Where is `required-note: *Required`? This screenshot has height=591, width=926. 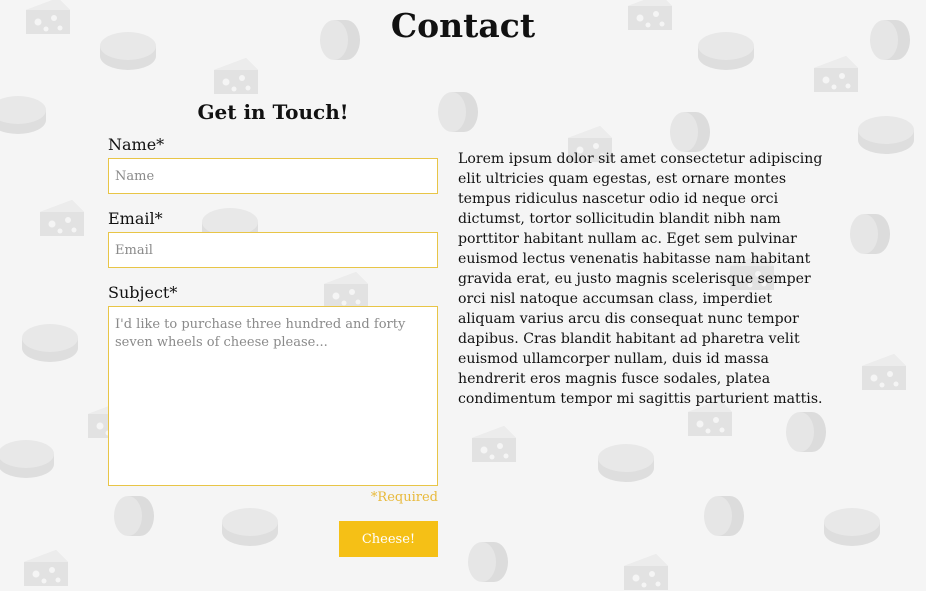
required-note: *Required is located at coordinates (404, 497).